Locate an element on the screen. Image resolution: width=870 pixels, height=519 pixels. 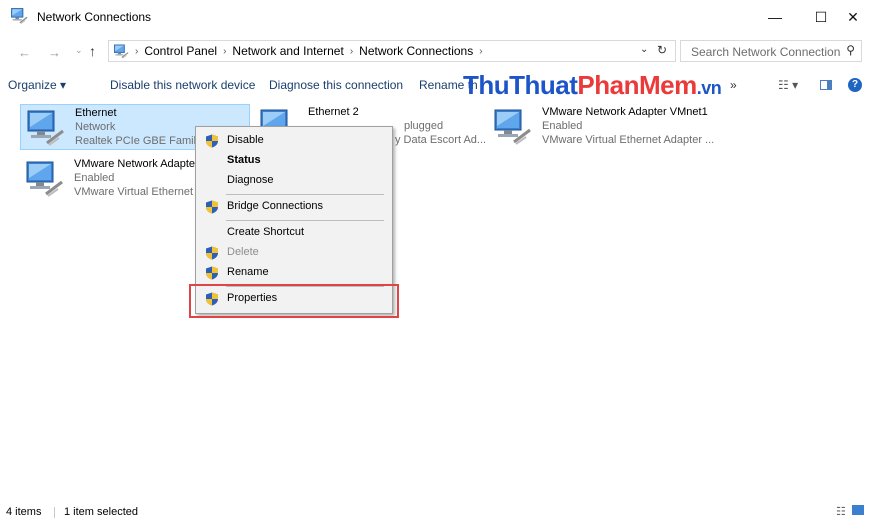
back-arrow-icon: ← is located at coordinates (24, 52).